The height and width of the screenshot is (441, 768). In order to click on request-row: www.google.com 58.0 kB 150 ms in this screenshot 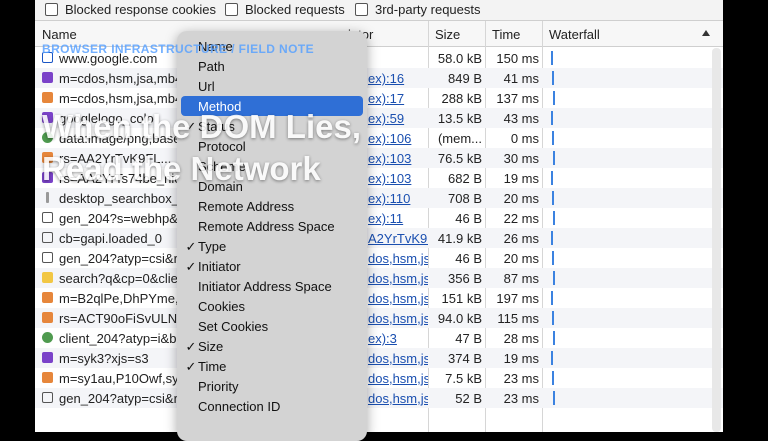, I will do `click(379, 58)`.